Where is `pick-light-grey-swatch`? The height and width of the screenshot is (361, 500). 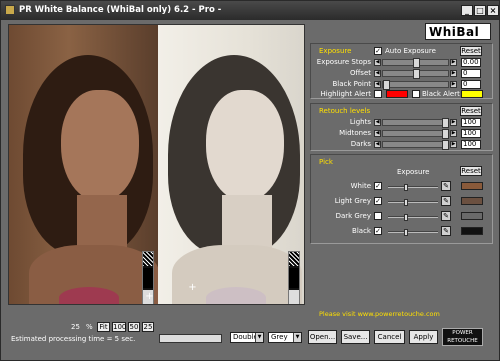 pick-light-grey-swatch is located at coordinates (472, 201).